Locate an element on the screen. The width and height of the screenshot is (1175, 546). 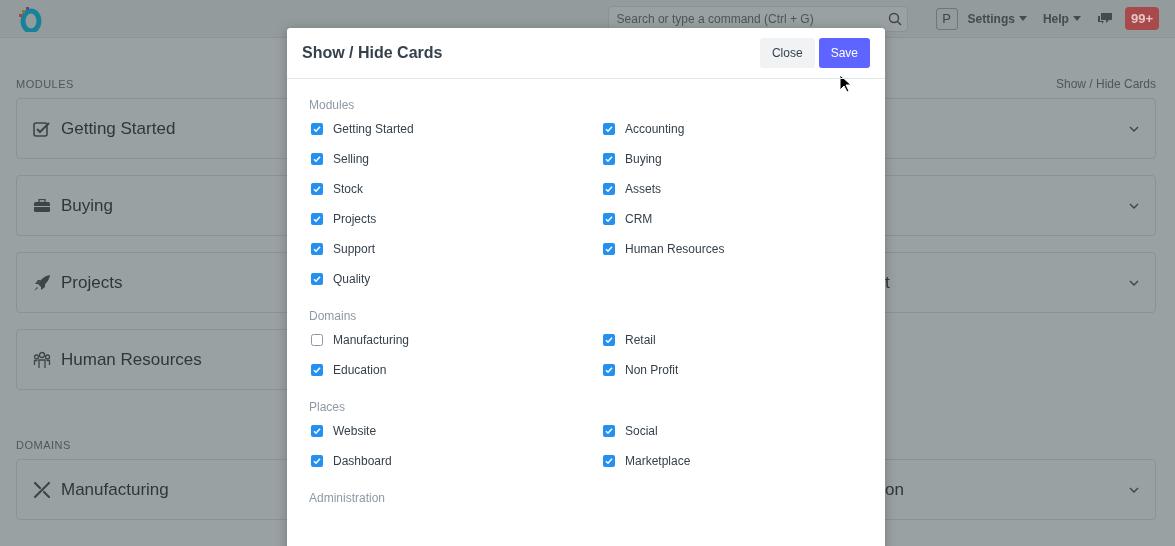
section-heading: Administration is located at coordinates (348, 498).